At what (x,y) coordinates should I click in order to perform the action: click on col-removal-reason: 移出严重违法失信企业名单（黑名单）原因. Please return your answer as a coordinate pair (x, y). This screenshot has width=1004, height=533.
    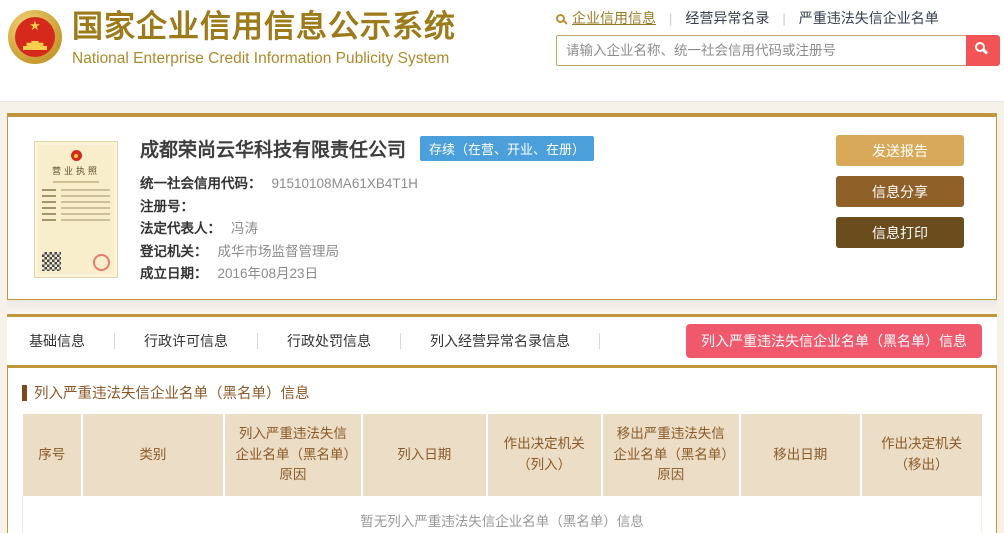
    Looking at the image, I should click on (671, 455).